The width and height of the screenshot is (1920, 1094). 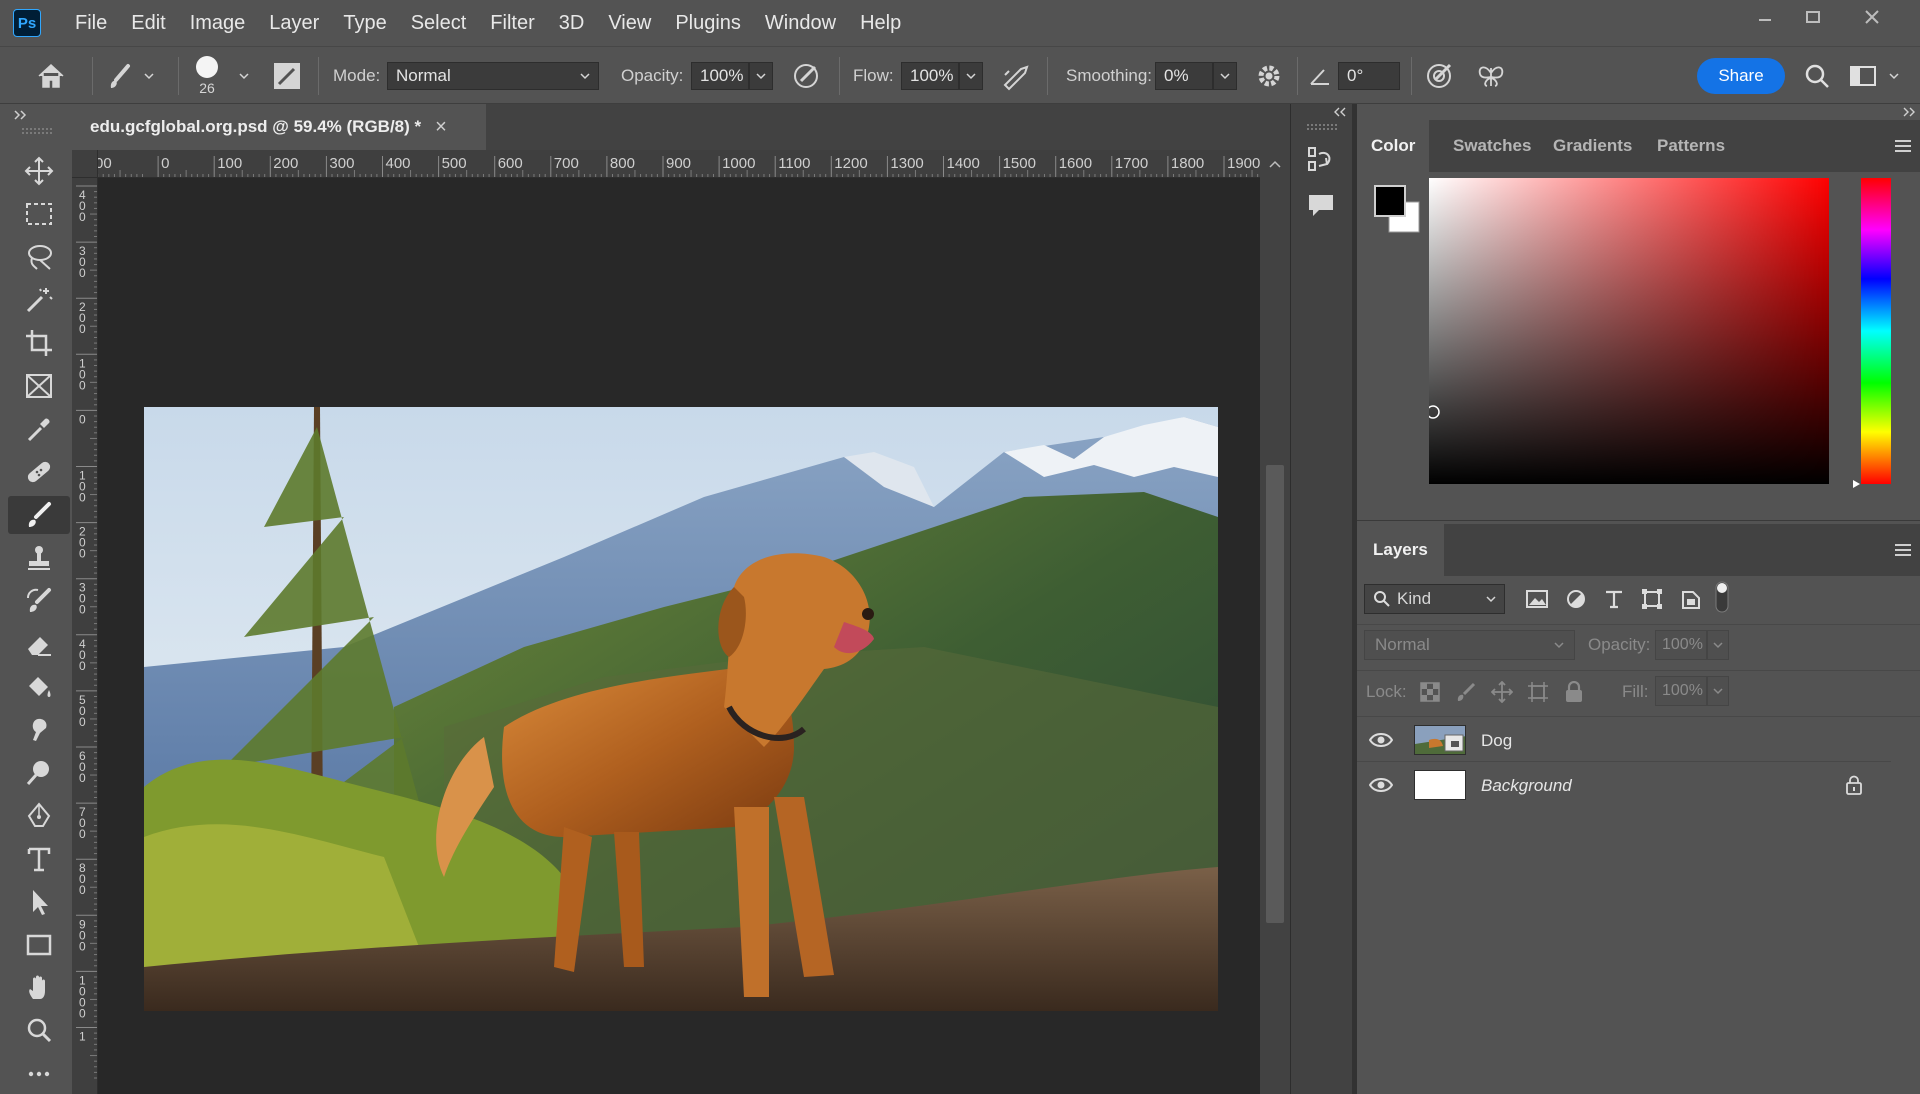 I want to click on pressure-size-button, so click(x=1439, y=76).